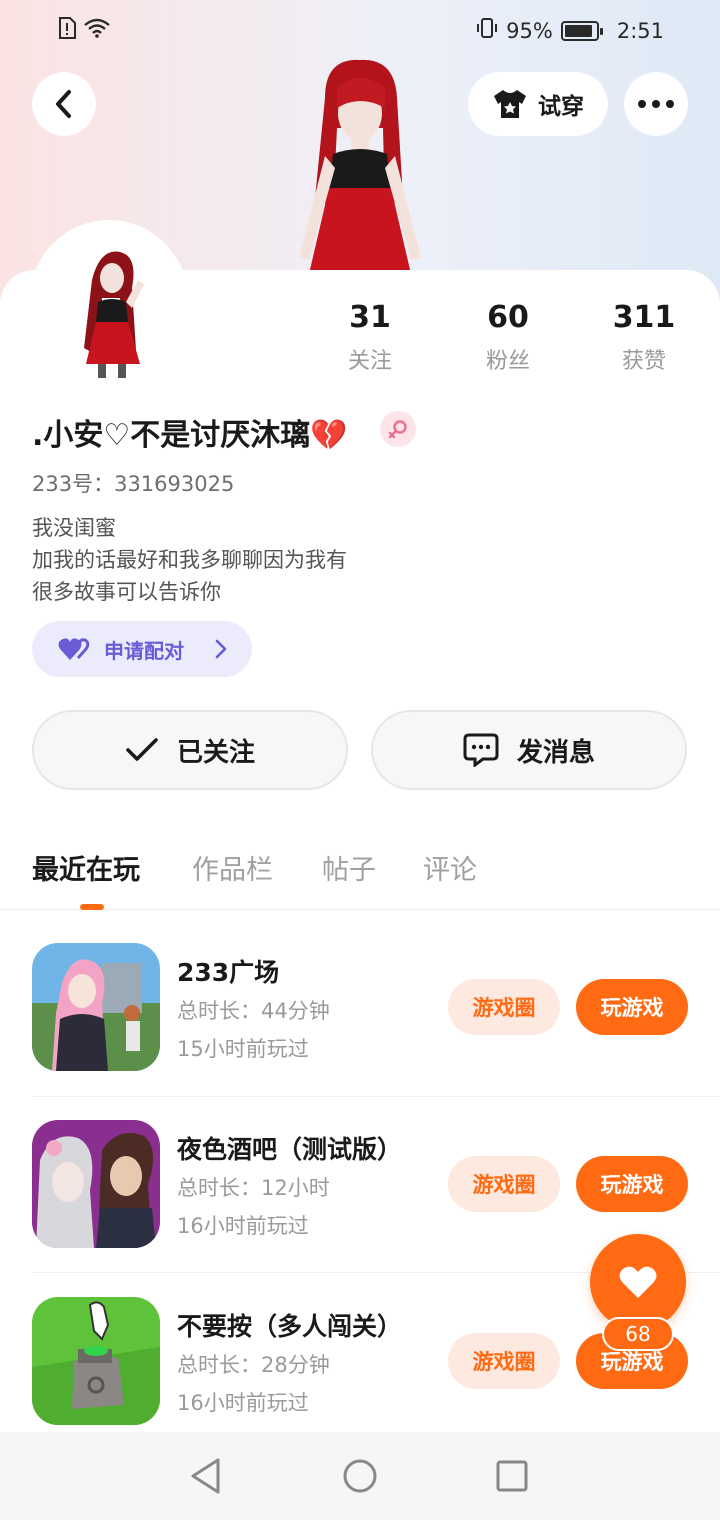  What do you see at coordinates (398, 429) in the screenshot?
I see `female-gender-icon` at bounding box center [398, 429].